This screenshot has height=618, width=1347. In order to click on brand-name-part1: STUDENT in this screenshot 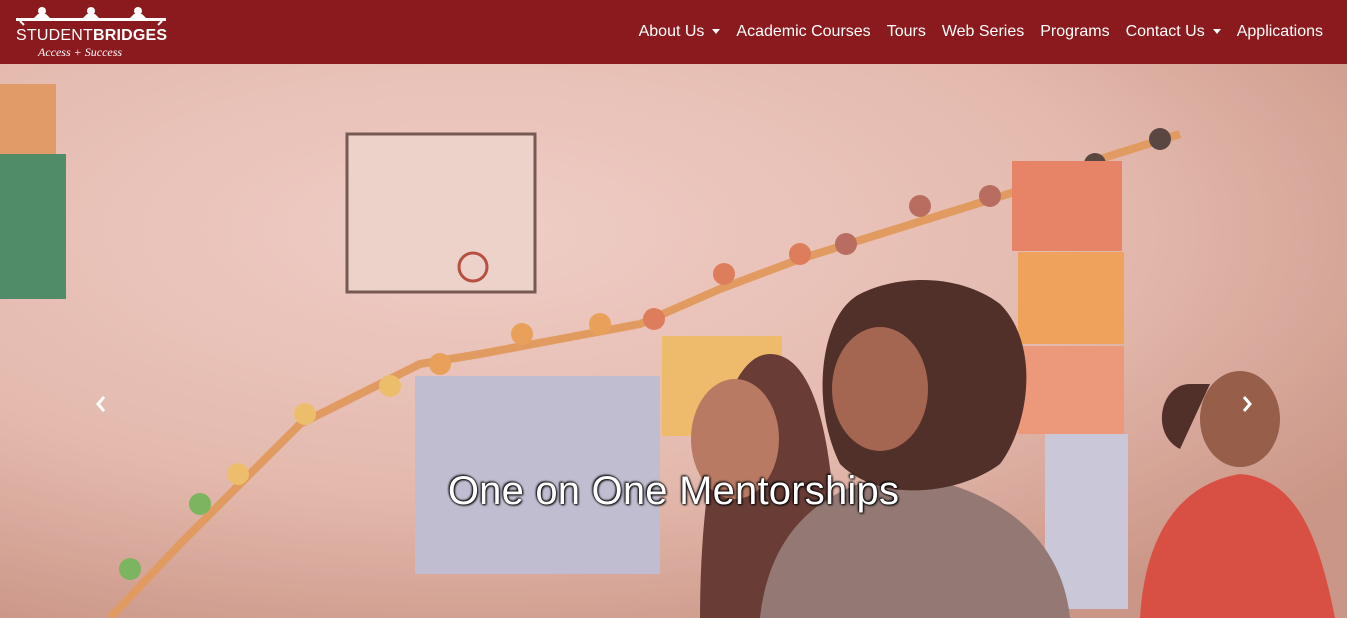, I will do `click(54, 35)`.